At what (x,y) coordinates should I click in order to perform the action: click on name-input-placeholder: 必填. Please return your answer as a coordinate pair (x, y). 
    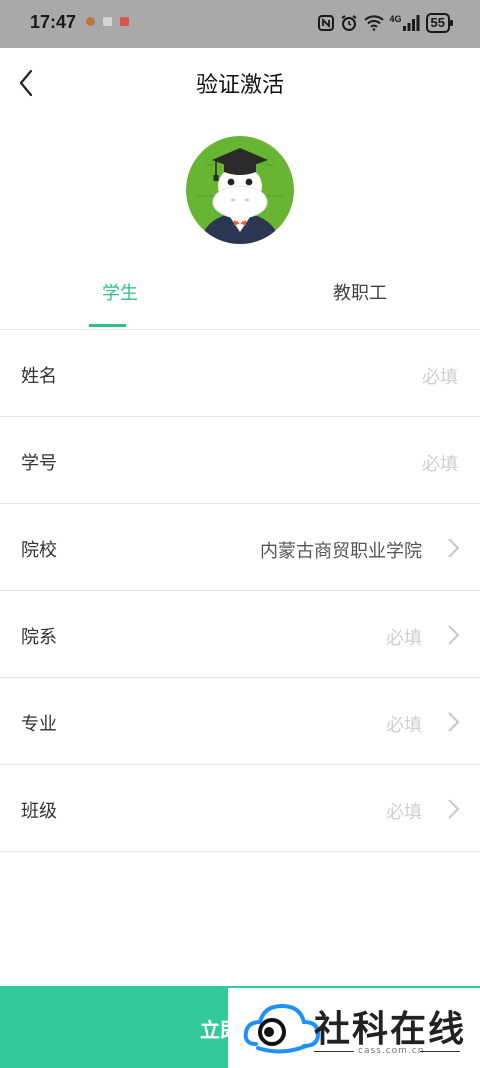
    Looking at the image, I should click on (440, 376).